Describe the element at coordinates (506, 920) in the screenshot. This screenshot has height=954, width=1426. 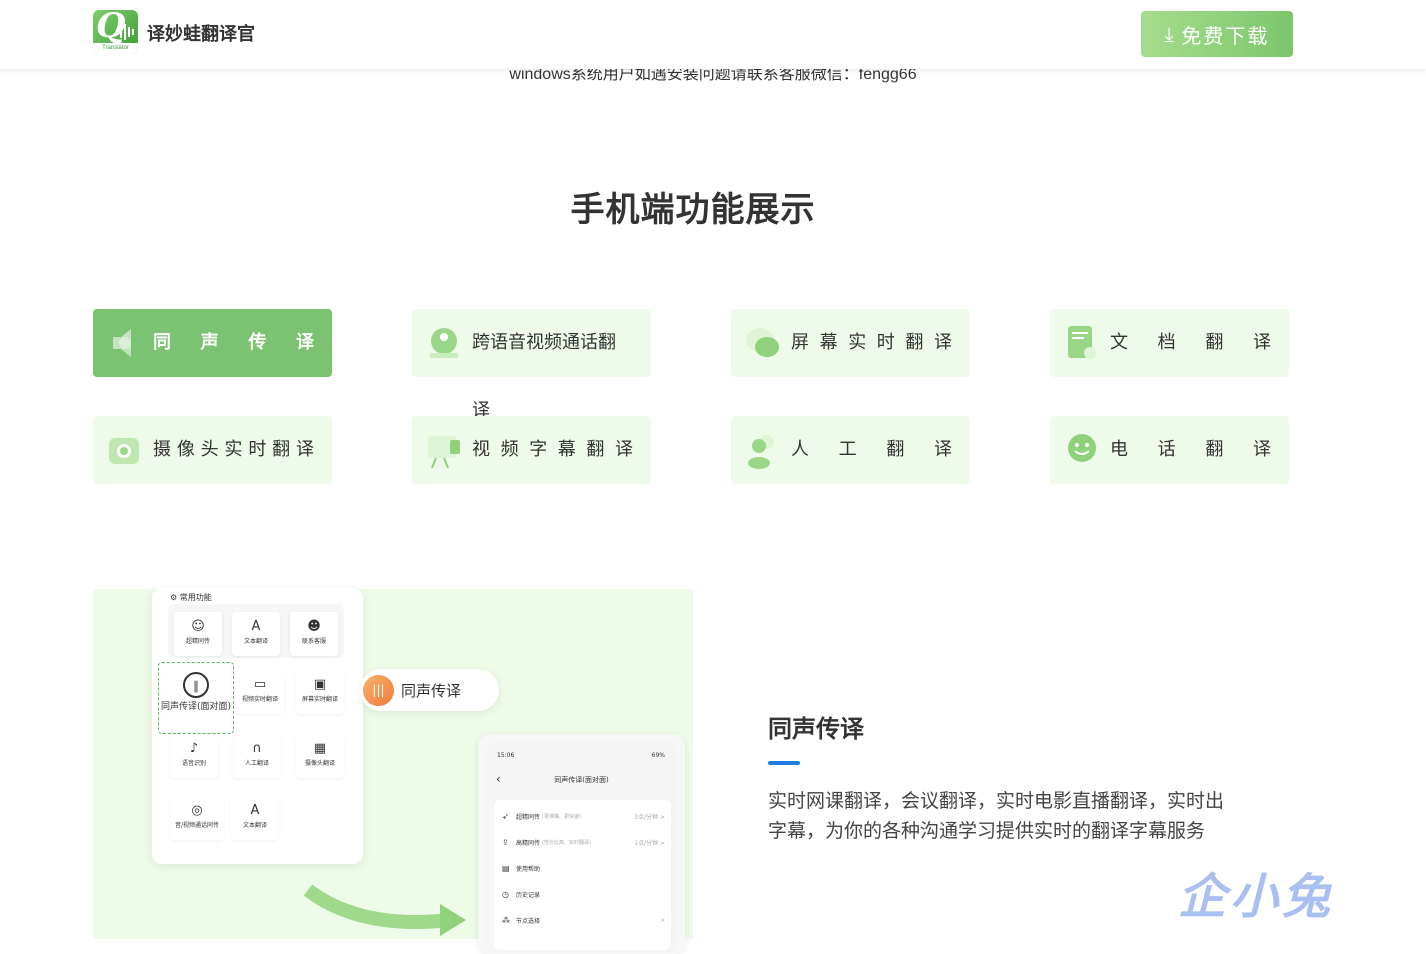
I see `node-icon: ⁂` at that location.